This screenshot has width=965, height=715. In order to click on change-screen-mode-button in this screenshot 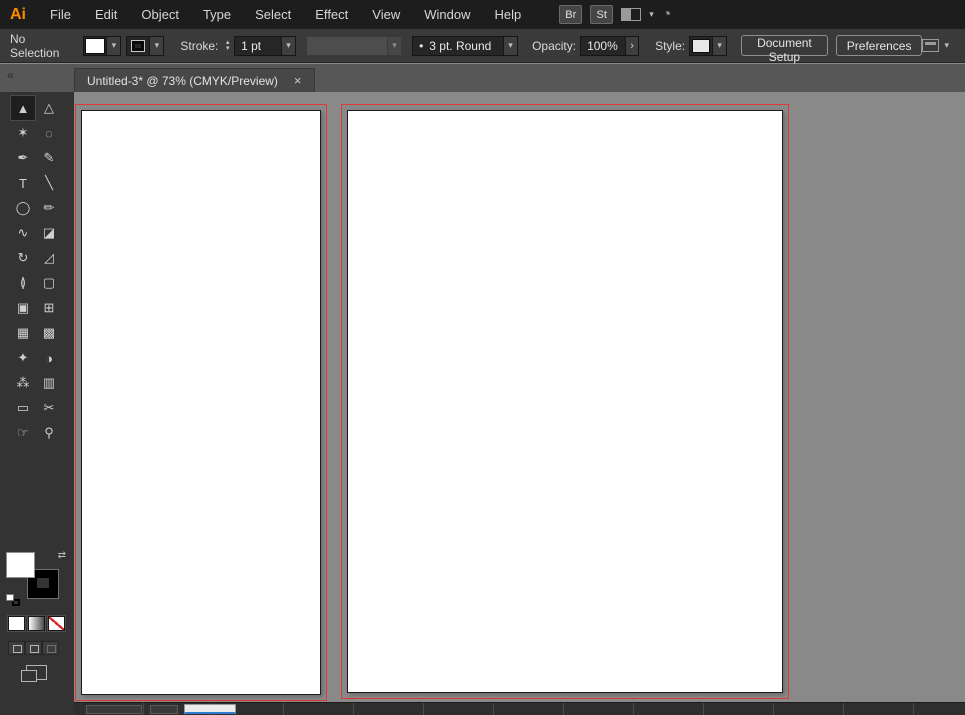, I will do `click(34, 673)`.